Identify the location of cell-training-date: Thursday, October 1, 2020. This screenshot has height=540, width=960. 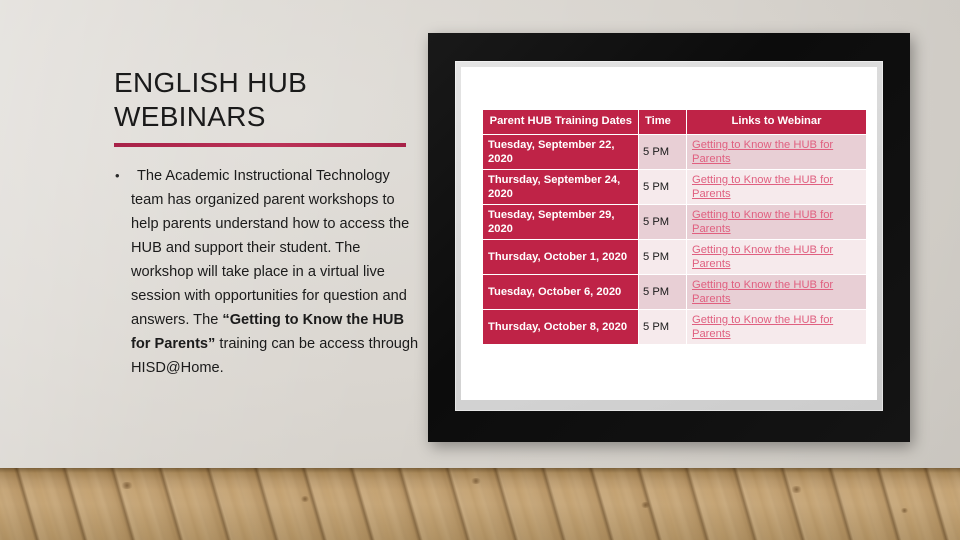
(560, 257).